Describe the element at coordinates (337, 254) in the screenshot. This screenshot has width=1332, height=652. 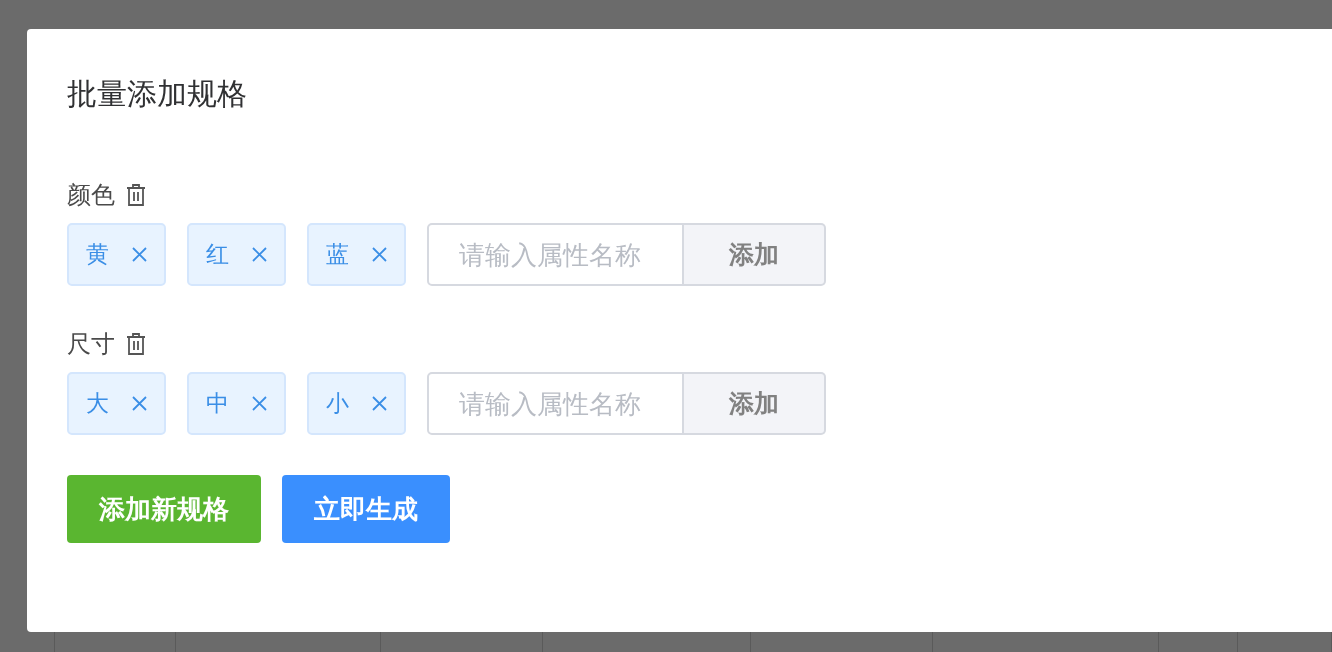
I see `tag-label: 蓝` at that location.